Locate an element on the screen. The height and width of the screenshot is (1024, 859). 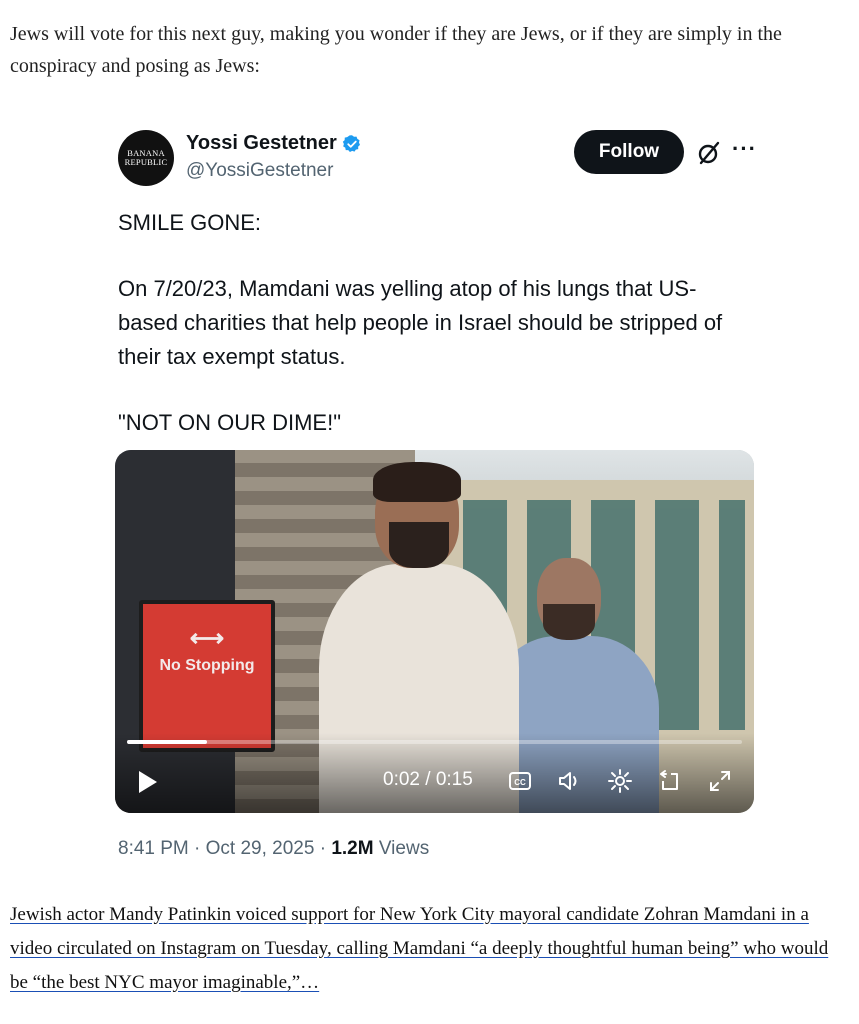
tweet-timestamp: 8:41 PM · Oct 29, 2025 · is located at coordinates (224, 848).